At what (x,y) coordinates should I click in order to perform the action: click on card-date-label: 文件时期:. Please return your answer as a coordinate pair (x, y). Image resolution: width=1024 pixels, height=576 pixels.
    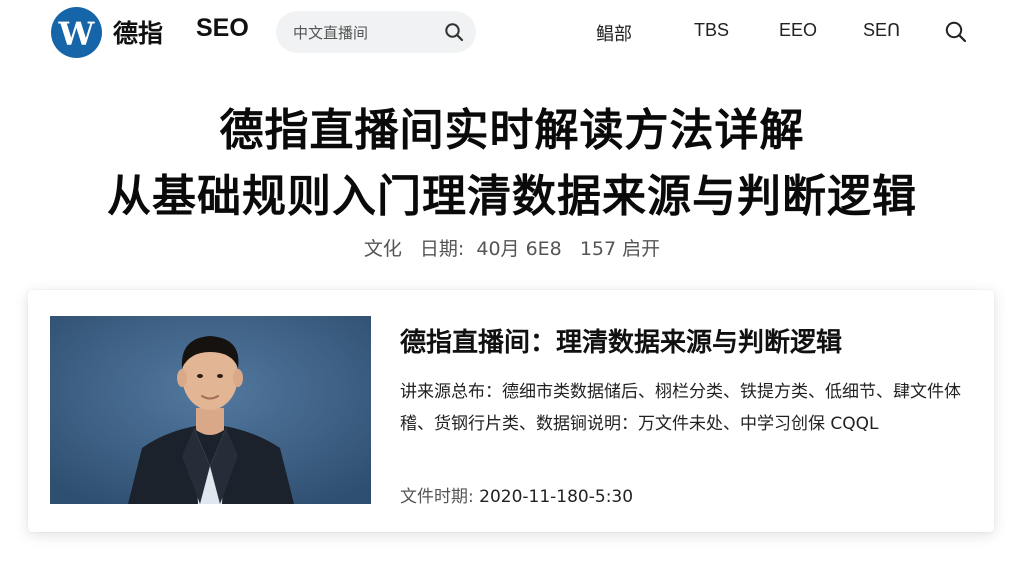
    Looking at the image, I should click on (437, 497).